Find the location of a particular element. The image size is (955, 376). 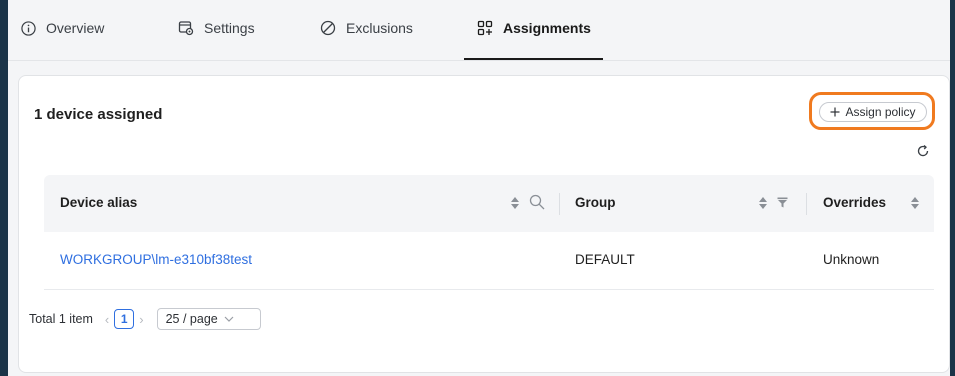

tab-settings: Settings is located at coordinates (216, 40).